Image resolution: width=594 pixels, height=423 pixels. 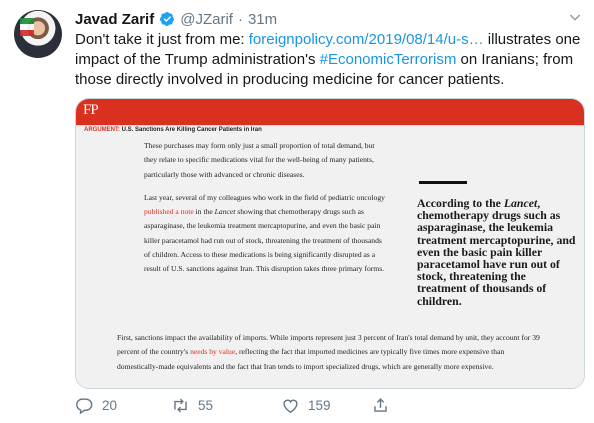 I want to click on reply-icon, so click(x=84, y=406).